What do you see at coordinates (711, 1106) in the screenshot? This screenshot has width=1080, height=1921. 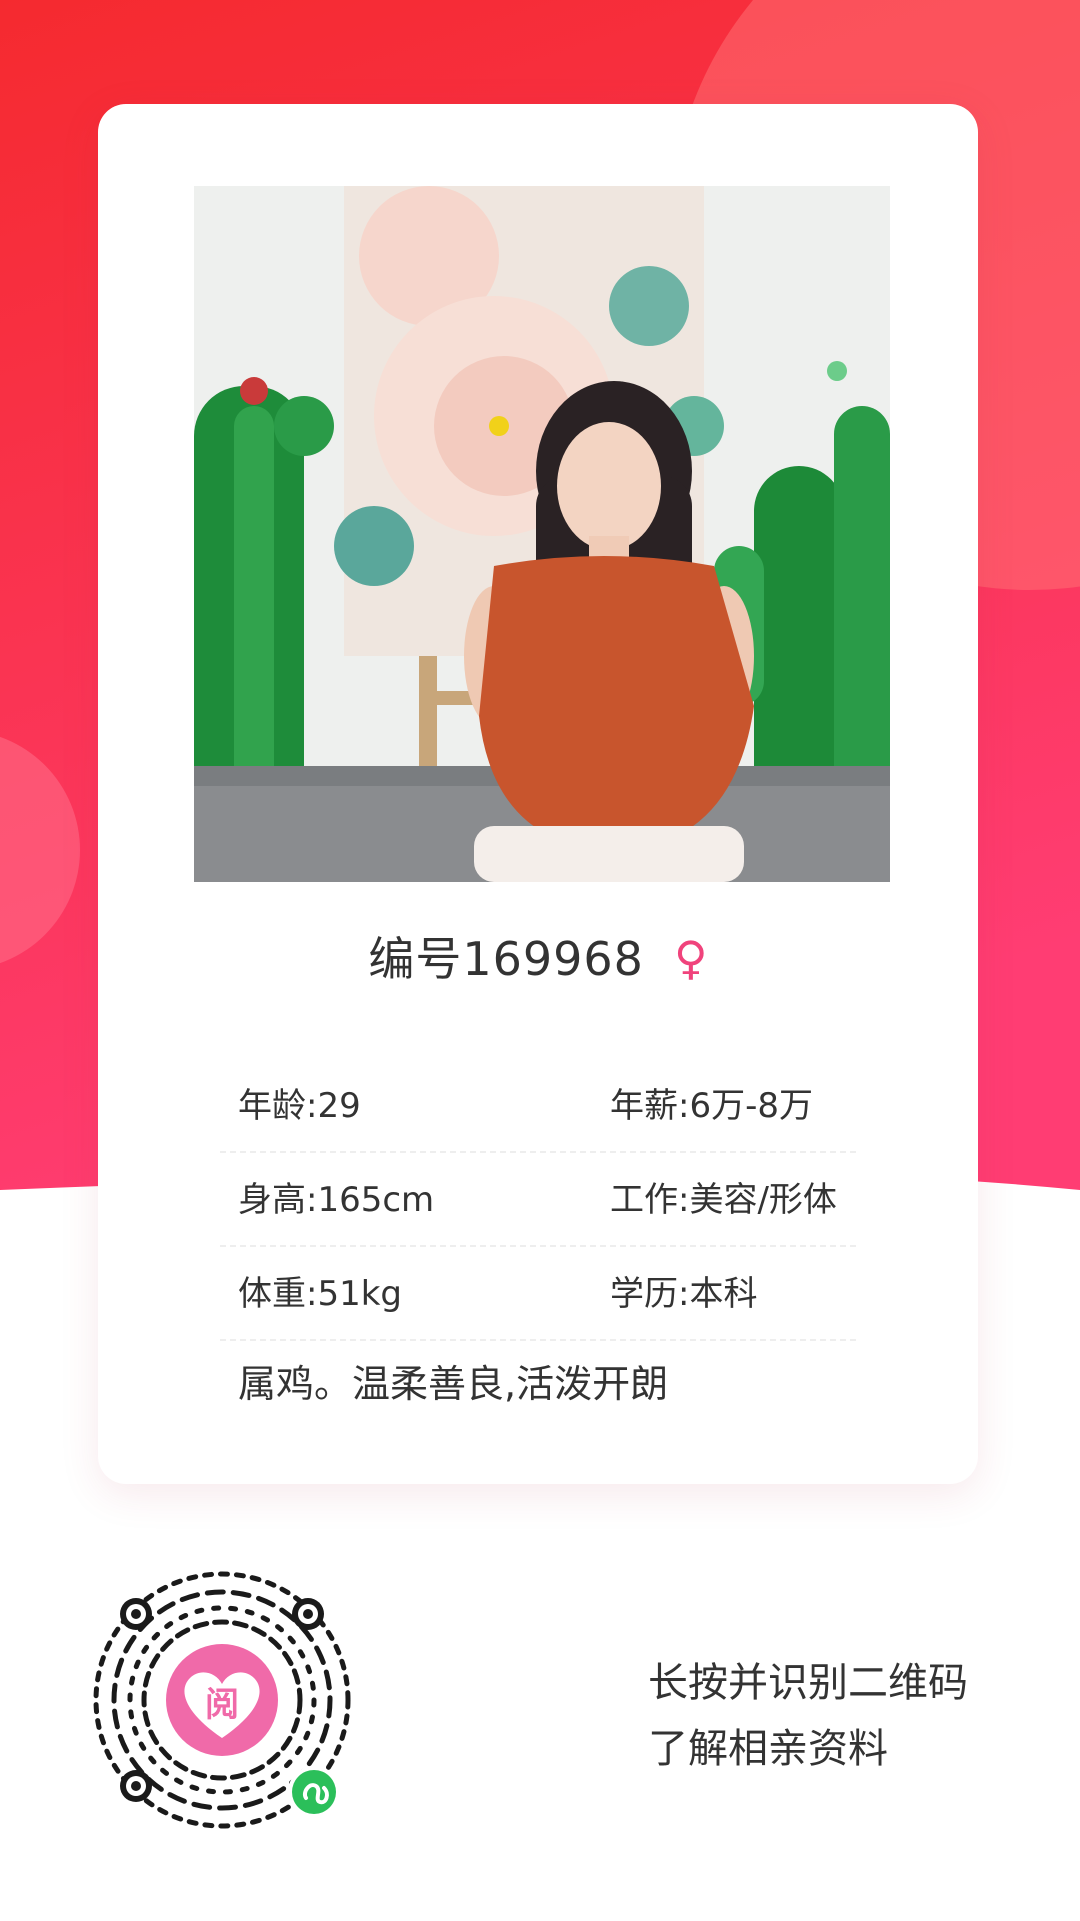 I see `detail-salary: 年薪:6万-8万` at bounding box center [711, 1106].